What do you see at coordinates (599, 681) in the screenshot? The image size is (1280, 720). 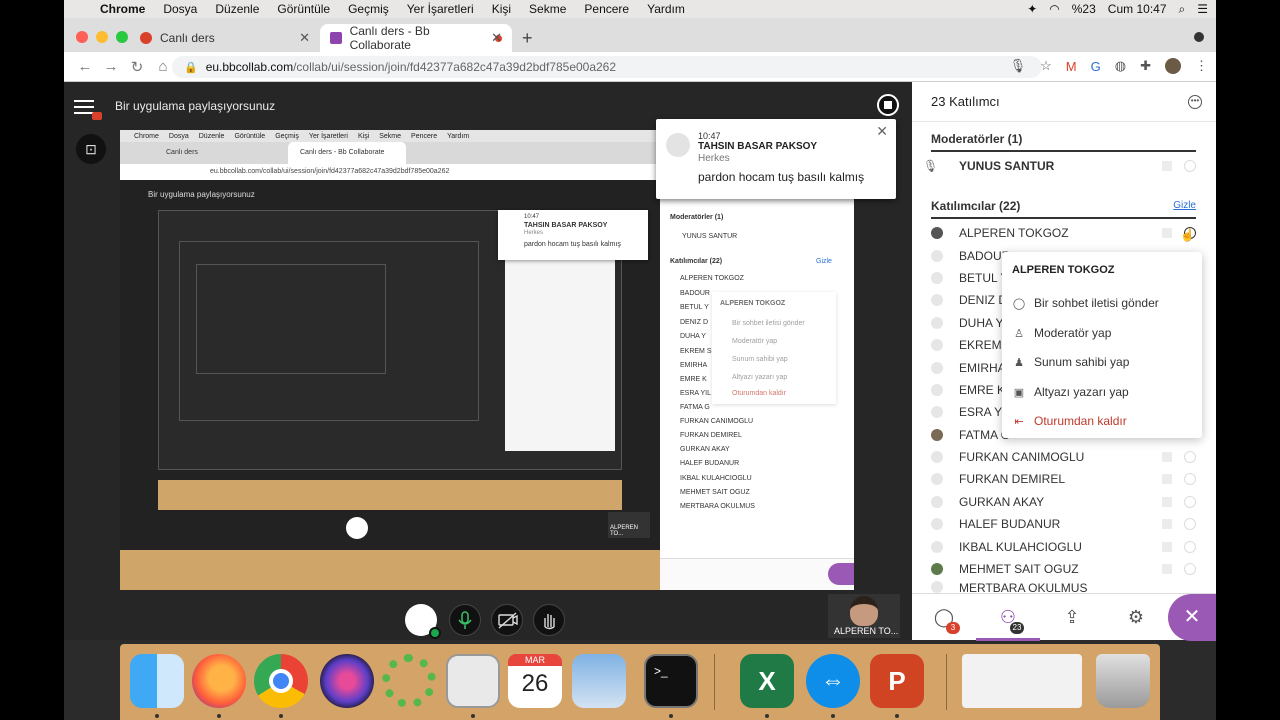 I see `image-capture-icon` at bounding box center [599, 681].